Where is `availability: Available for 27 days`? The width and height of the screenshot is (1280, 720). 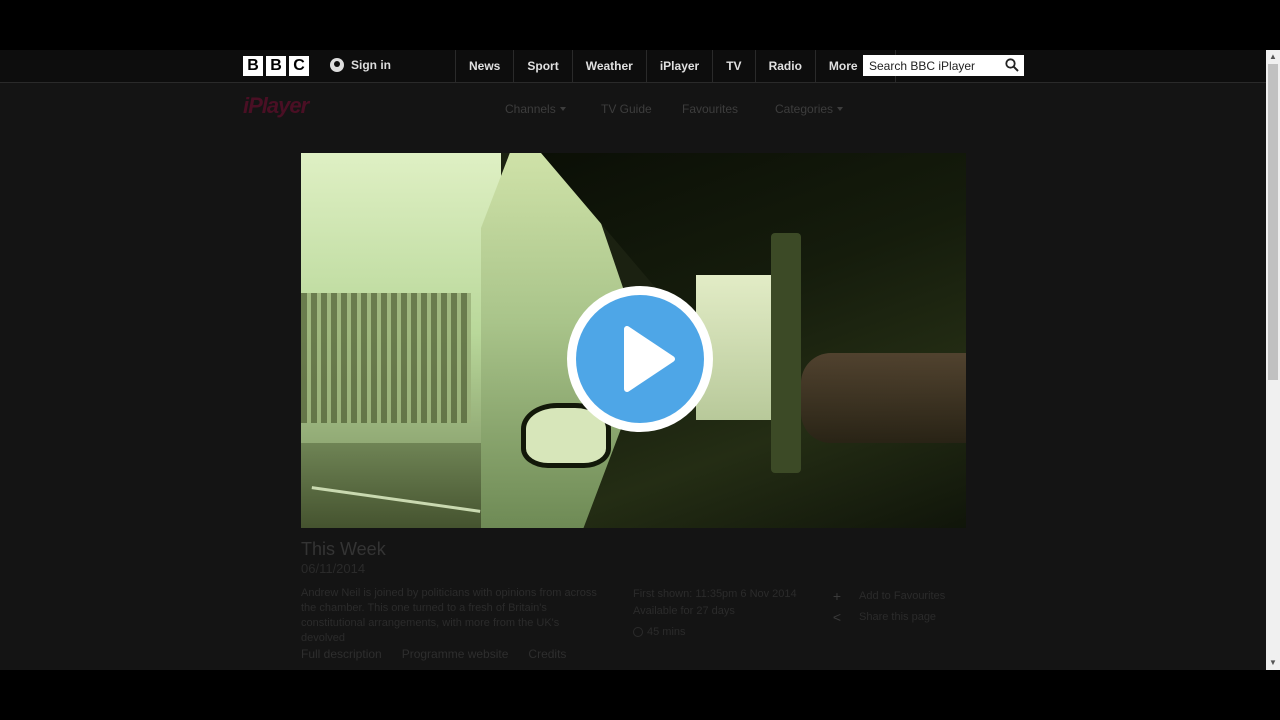
availability: Available for 27 days is located at coordinates (684, 611).